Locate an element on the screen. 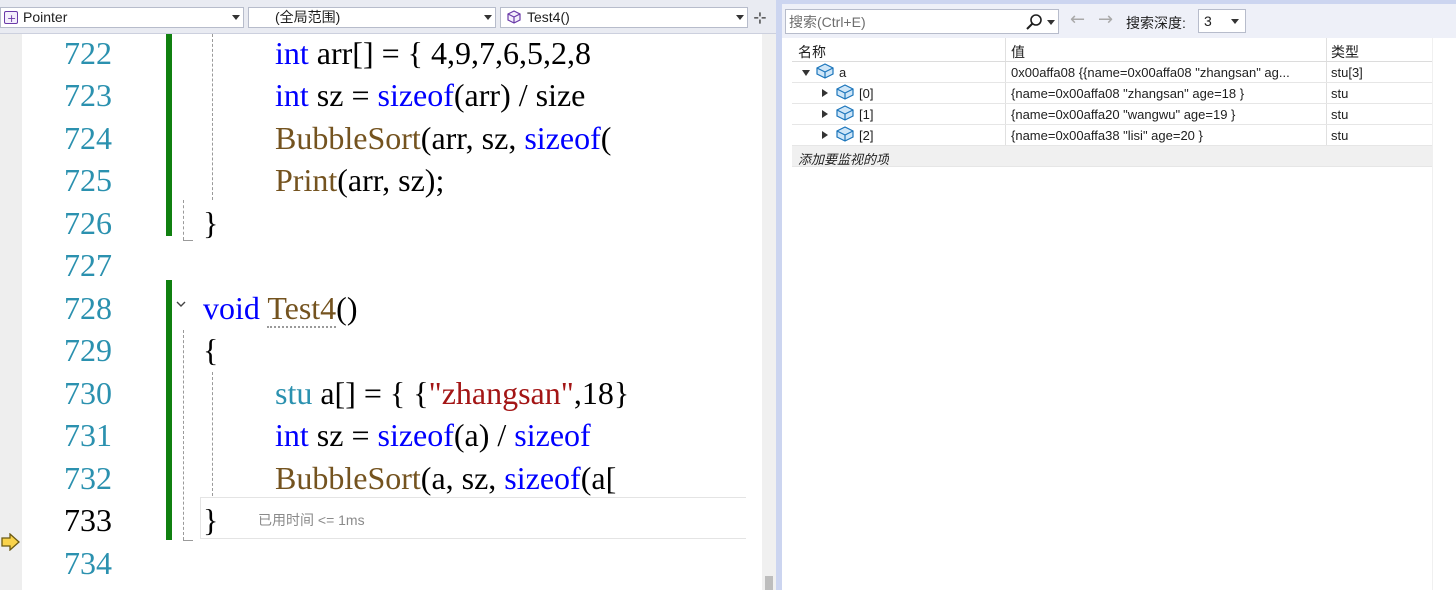  cpp-project-icon is located at coordinates (11, 18).